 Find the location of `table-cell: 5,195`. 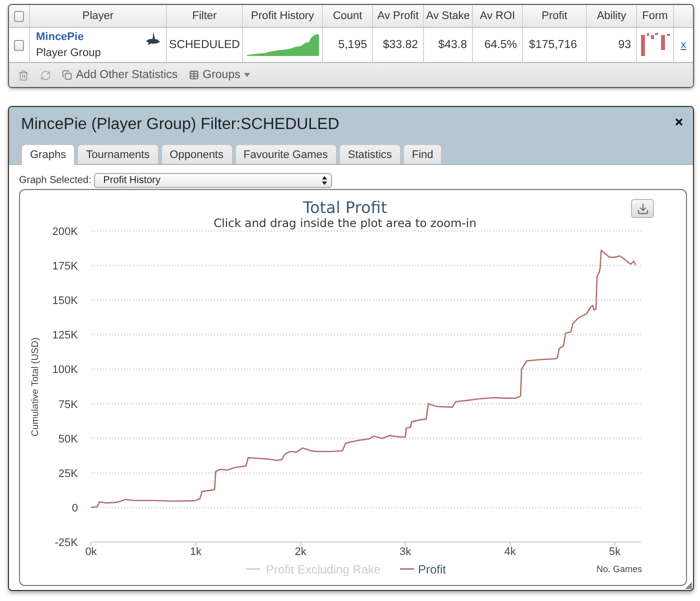

table-cell: 5,195 is located at coordinates (348, 45).